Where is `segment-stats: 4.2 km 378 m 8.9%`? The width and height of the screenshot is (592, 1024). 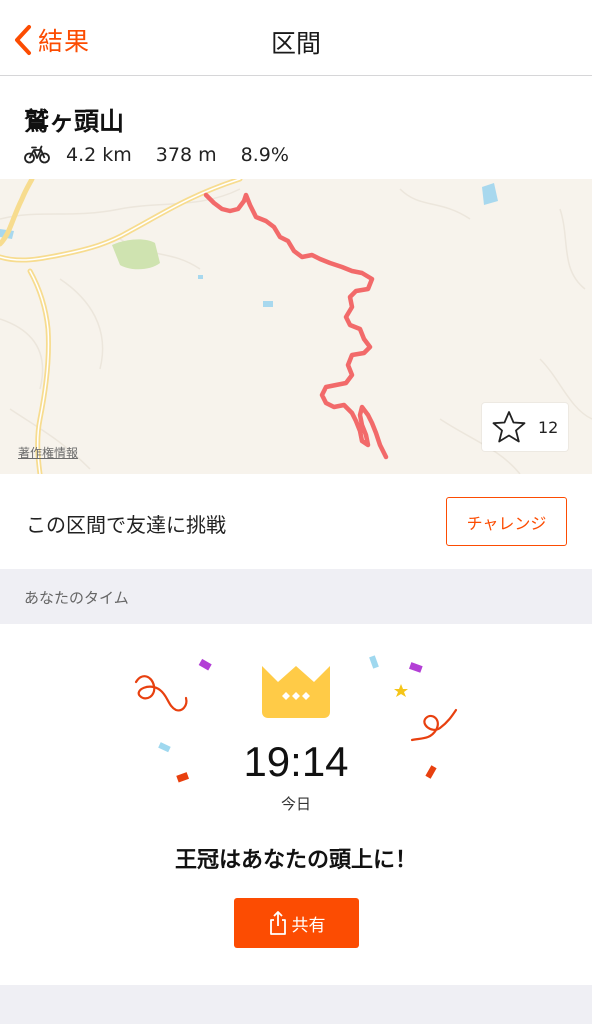 segment-stats: 4.2 km 378 m 8.9% is located at coordinates (168, 155).